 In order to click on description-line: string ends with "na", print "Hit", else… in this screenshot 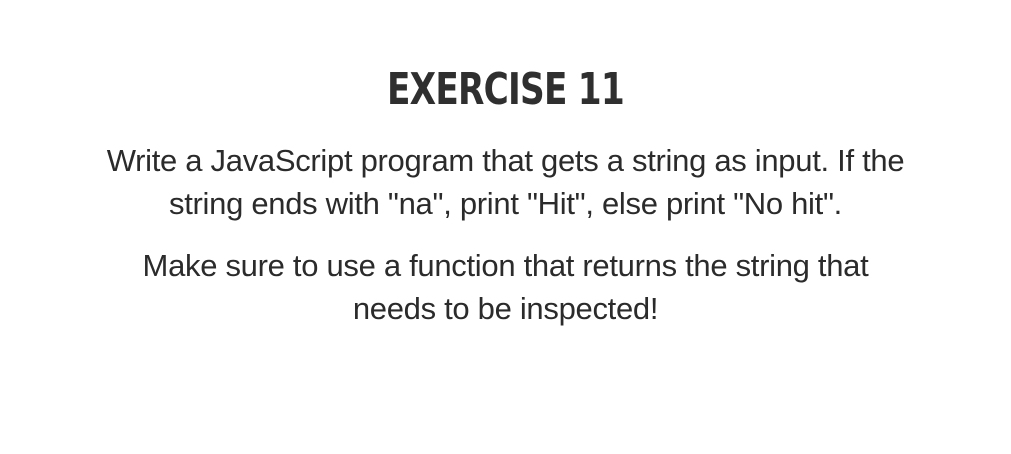, I will do `click(505, 203)`.